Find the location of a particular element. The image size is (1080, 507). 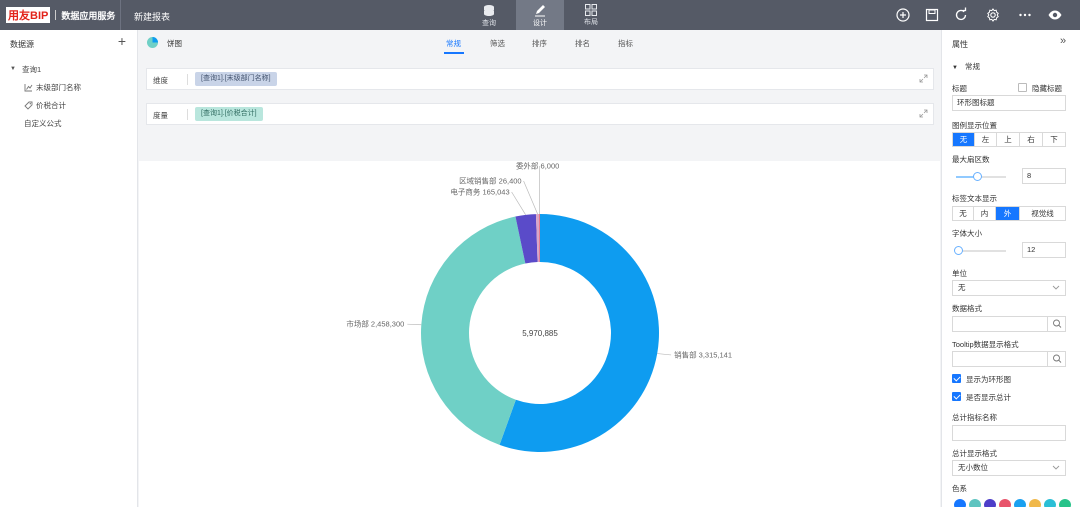

tab-sort: 排序 is located at coordinates (539, 43).